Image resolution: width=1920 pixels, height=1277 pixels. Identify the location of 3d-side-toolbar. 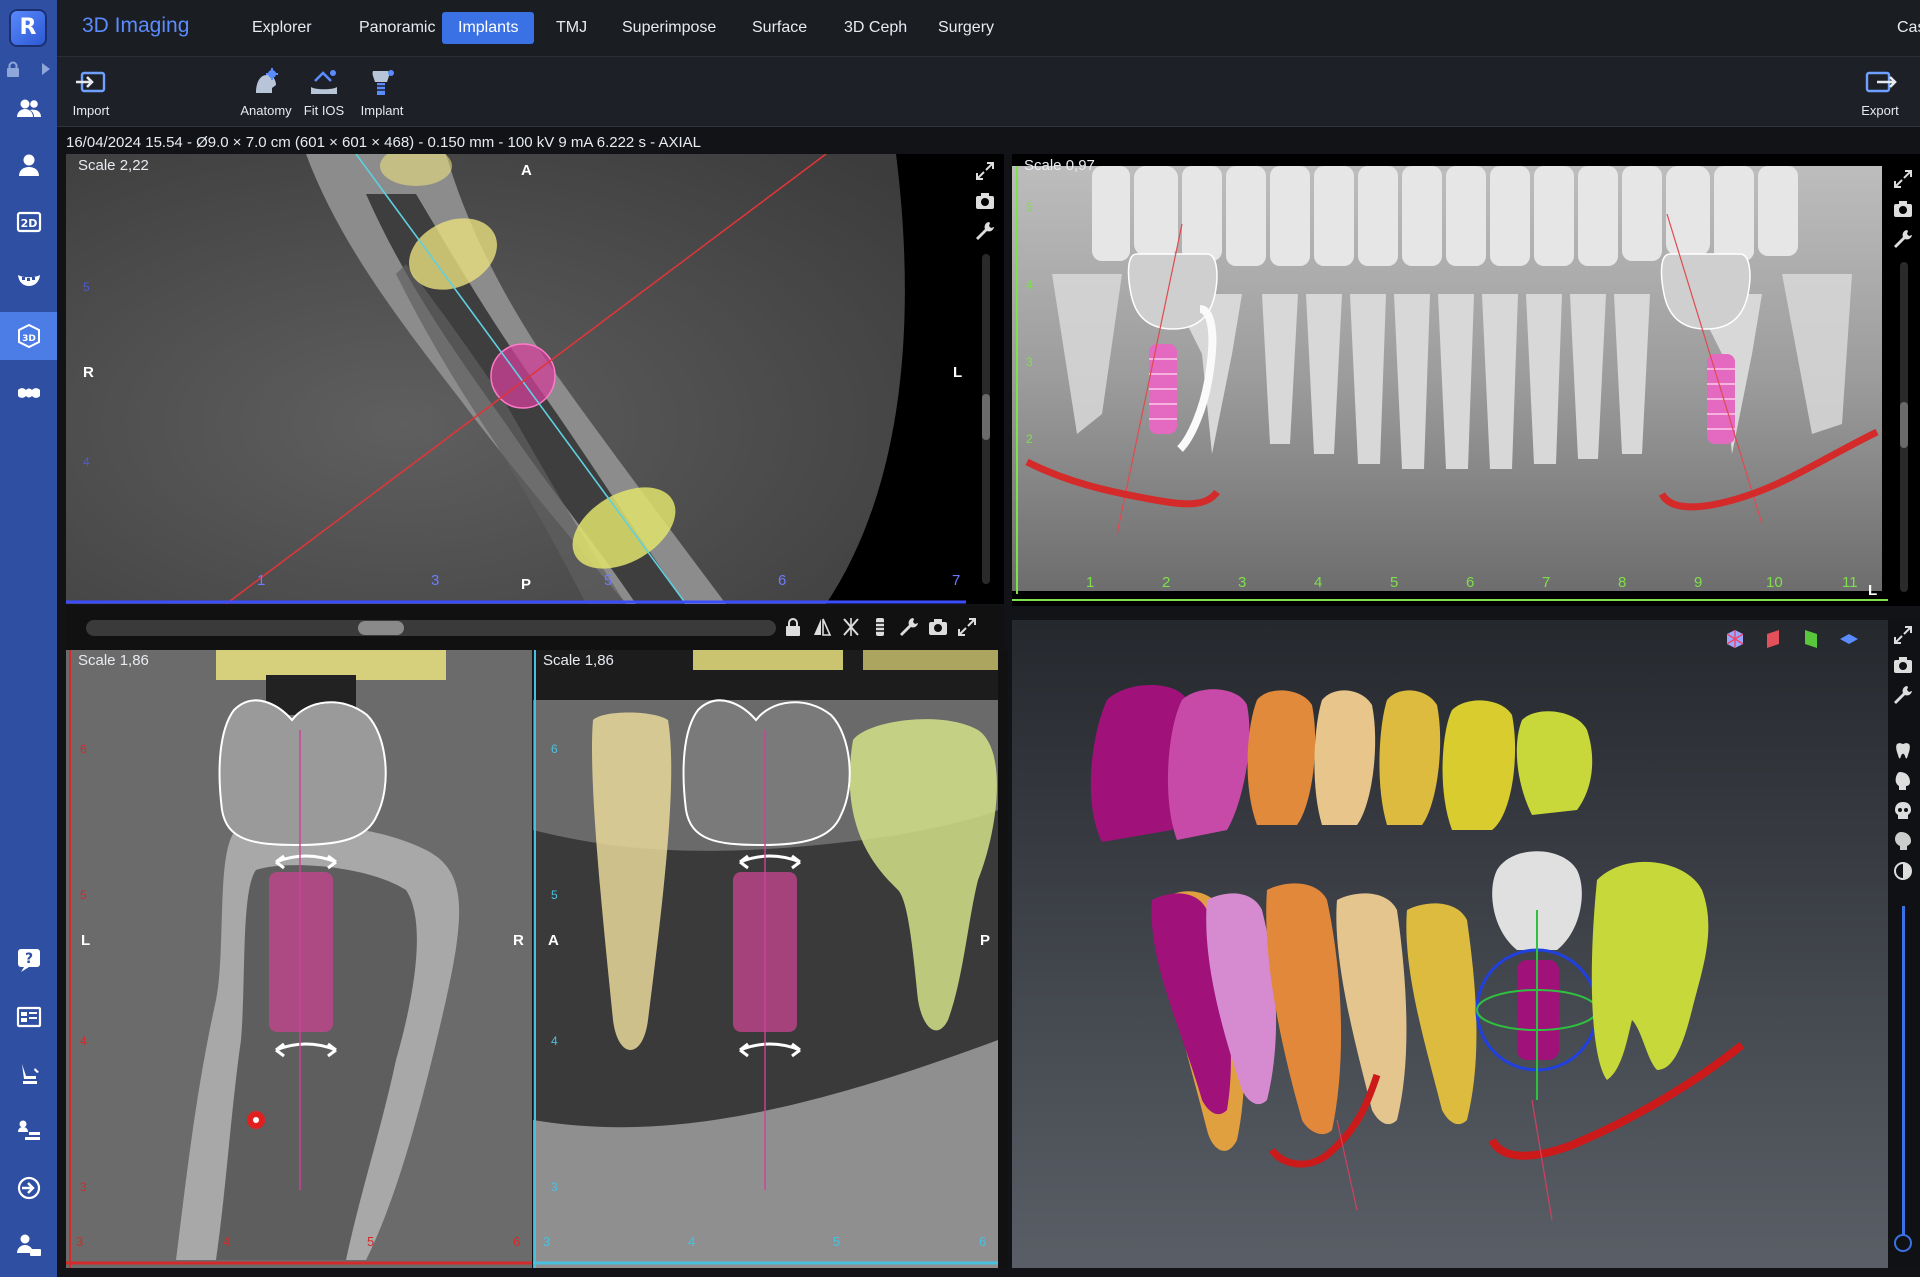
(1904, 944).